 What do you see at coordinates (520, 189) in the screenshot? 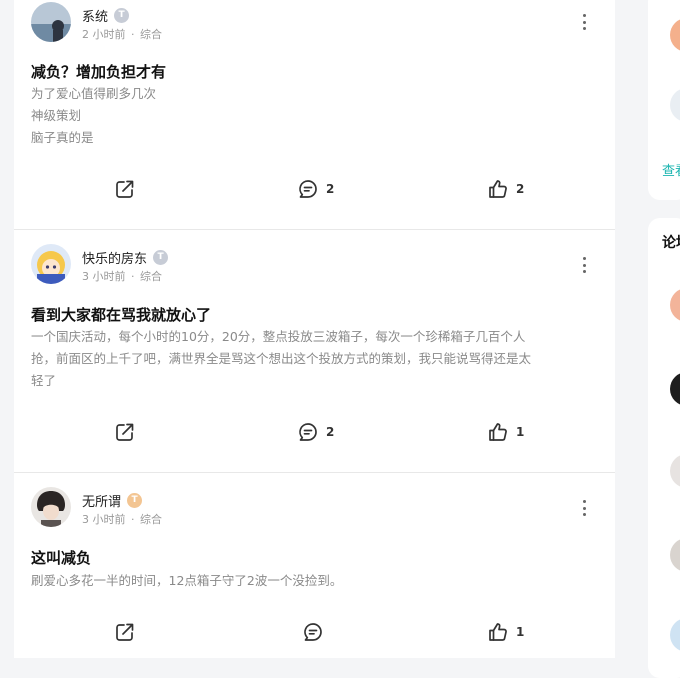
I see `like-count: 2` at bounding box center [520, 189].